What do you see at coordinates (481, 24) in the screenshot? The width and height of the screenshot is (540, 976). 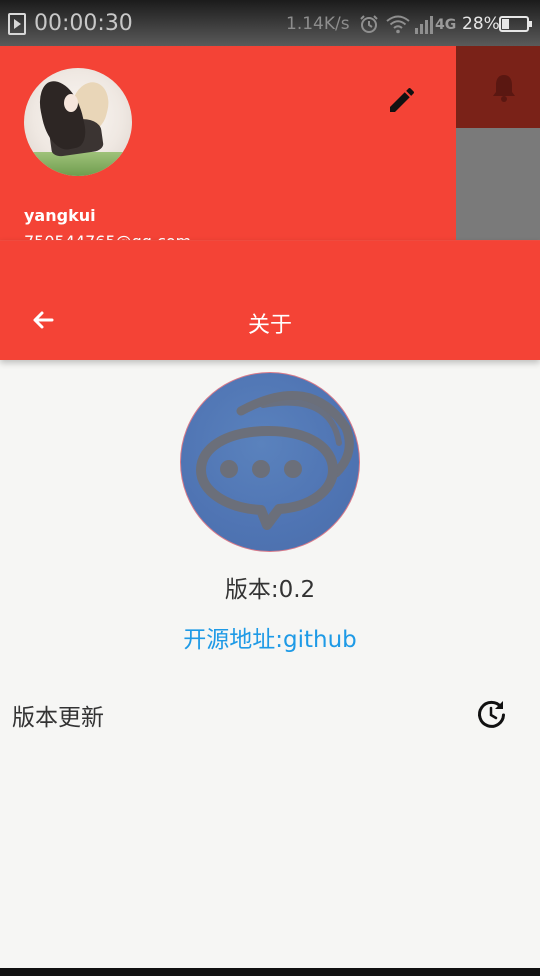 I see `battery-percentage: 28%` at bounding box center [481, 24].